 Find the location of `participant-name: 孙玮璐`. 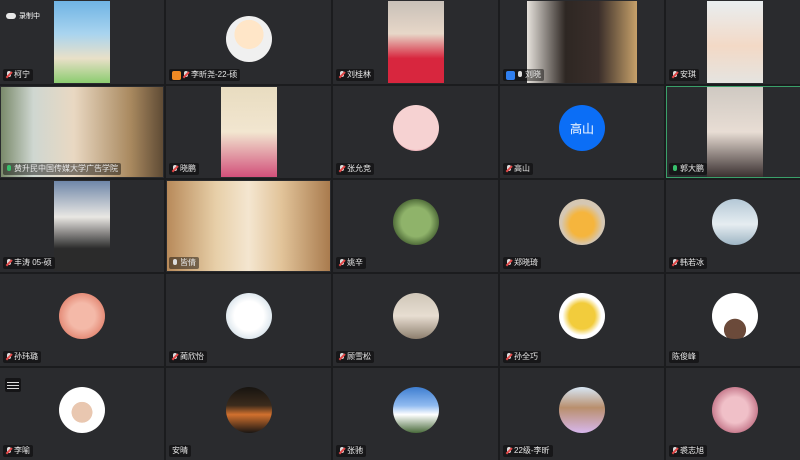

participant-name: 孙玮璐 is located at coordinates (26, 356).